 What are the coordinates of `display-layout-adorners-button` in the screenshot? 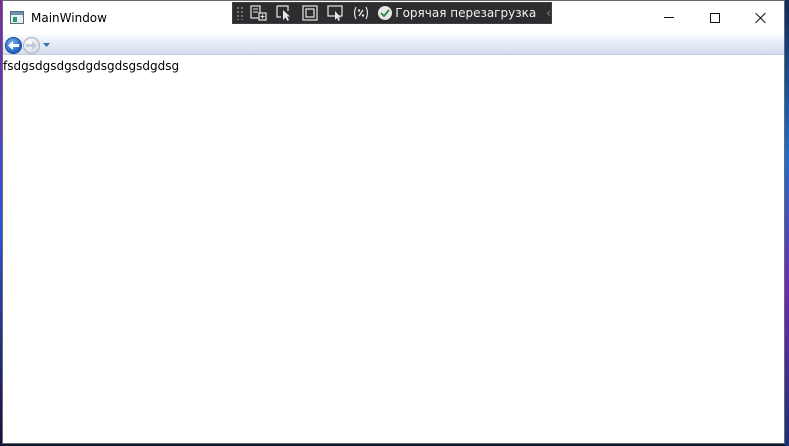 It's located at (310, 13).